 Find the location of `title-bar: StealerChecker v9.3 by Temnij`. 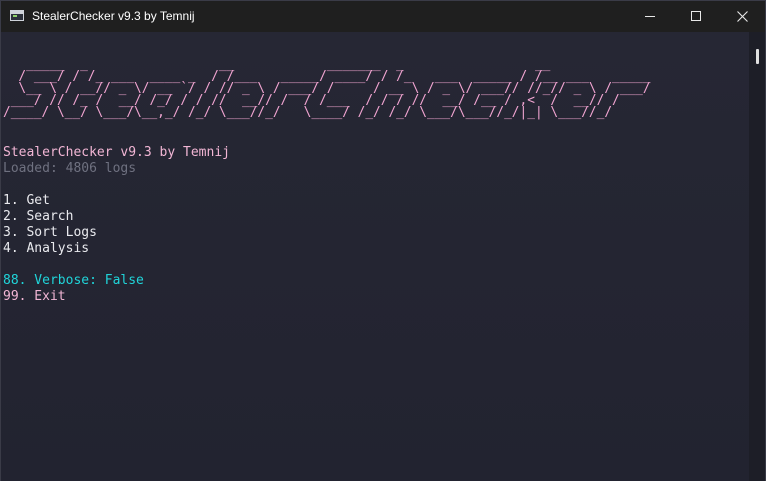

title-bar: StealerChecker v9.3 by Temnij is located at coordinates (383, 16).